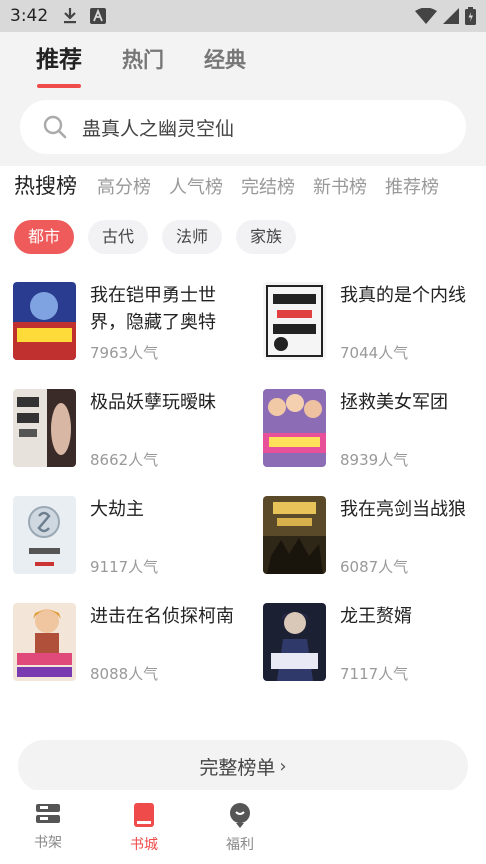 The width and height of the screenshot is (486, 864). I want to click on book-popularity: 8662人气, so click(124, 460).